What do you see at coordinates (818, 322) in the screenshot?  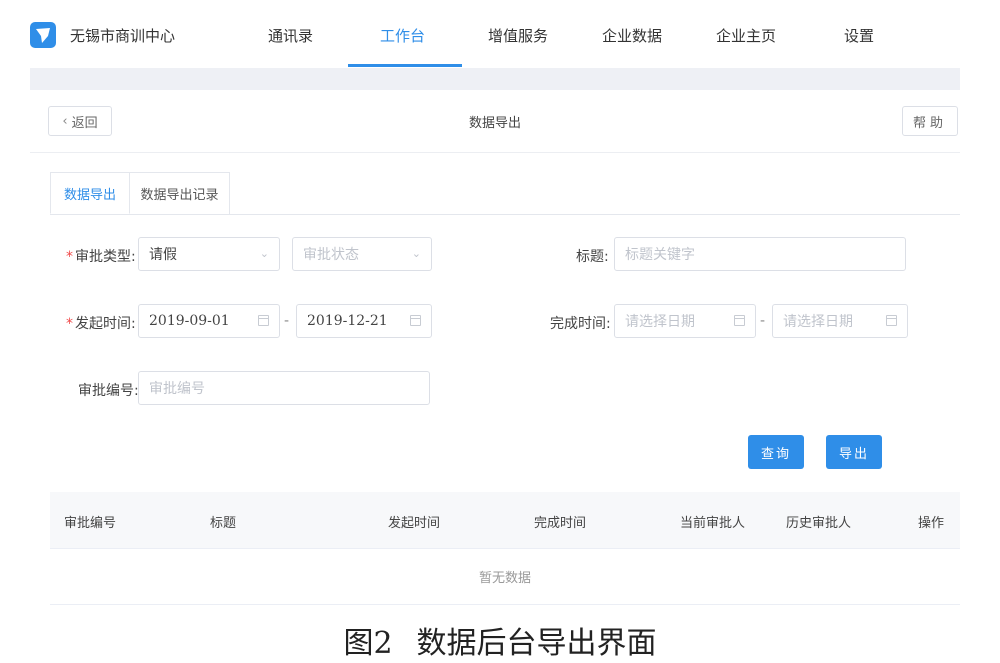 I see `finish-date-to-placeholder: 请选择日期` at bounding box center [818, 322].